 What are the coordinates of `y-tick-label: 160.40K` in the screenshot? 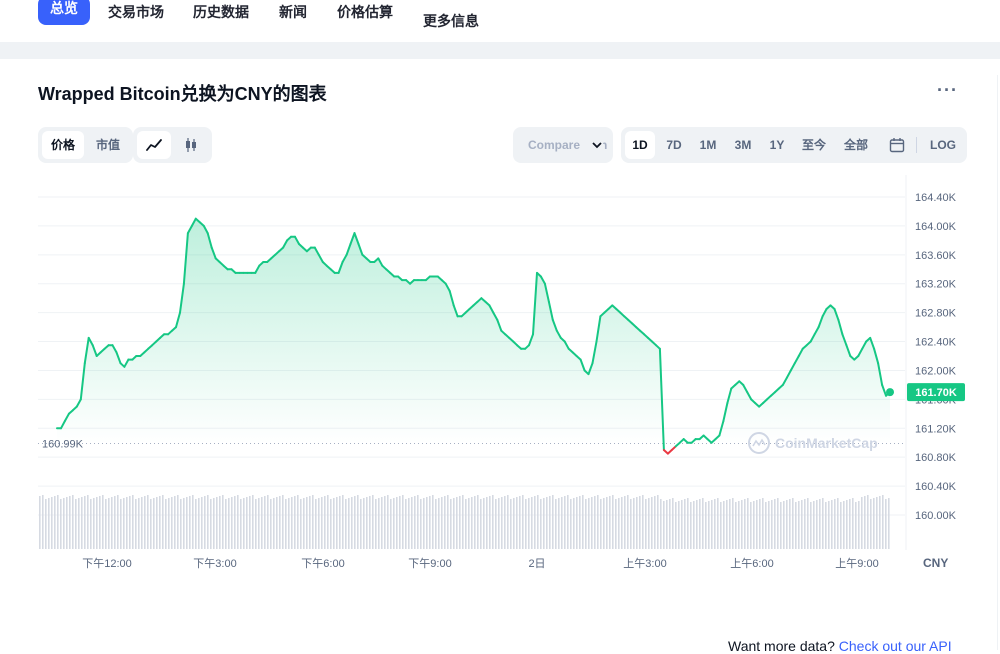 It's located at (936, 487).